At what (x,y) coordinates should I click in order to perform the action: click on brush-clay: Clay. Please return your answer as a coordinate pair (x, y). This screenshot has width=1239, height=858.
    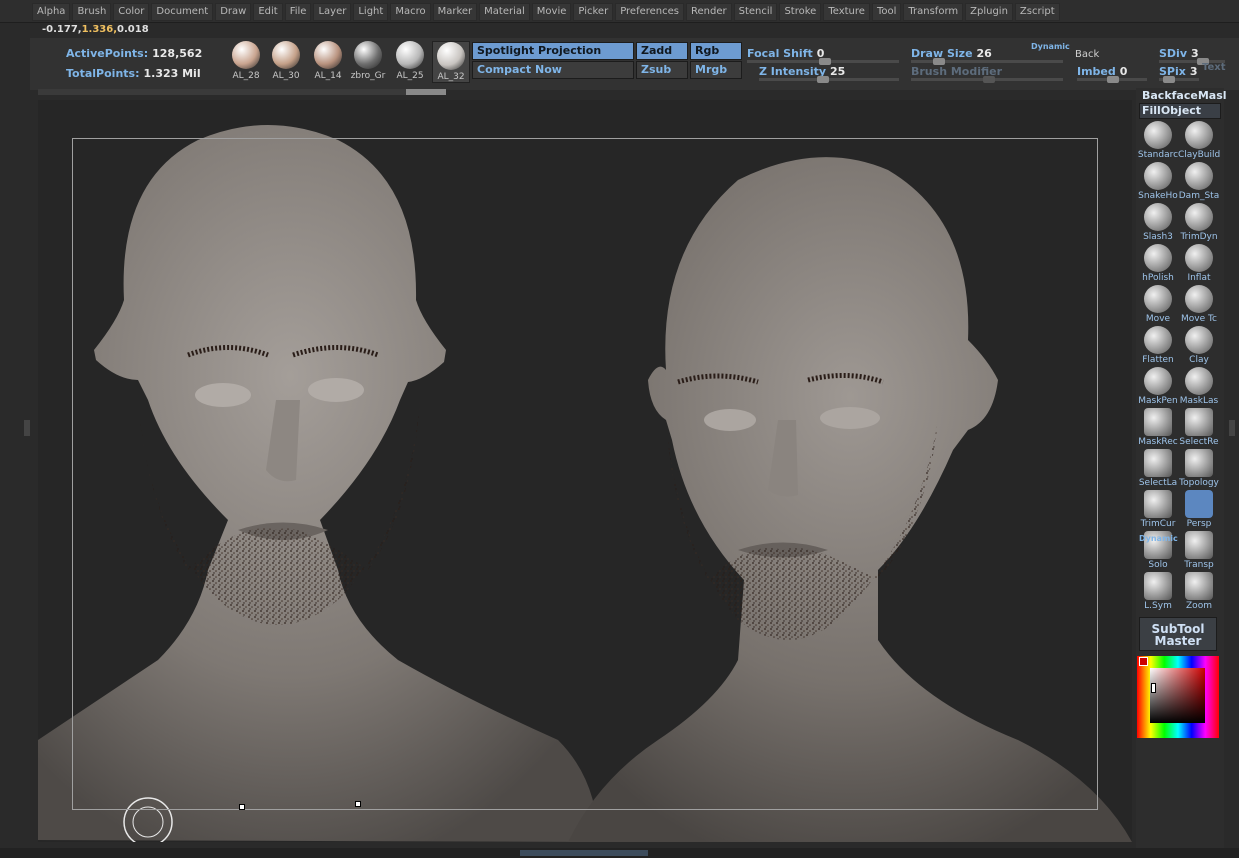
    Looking at the image, I should click on (1199, 345).